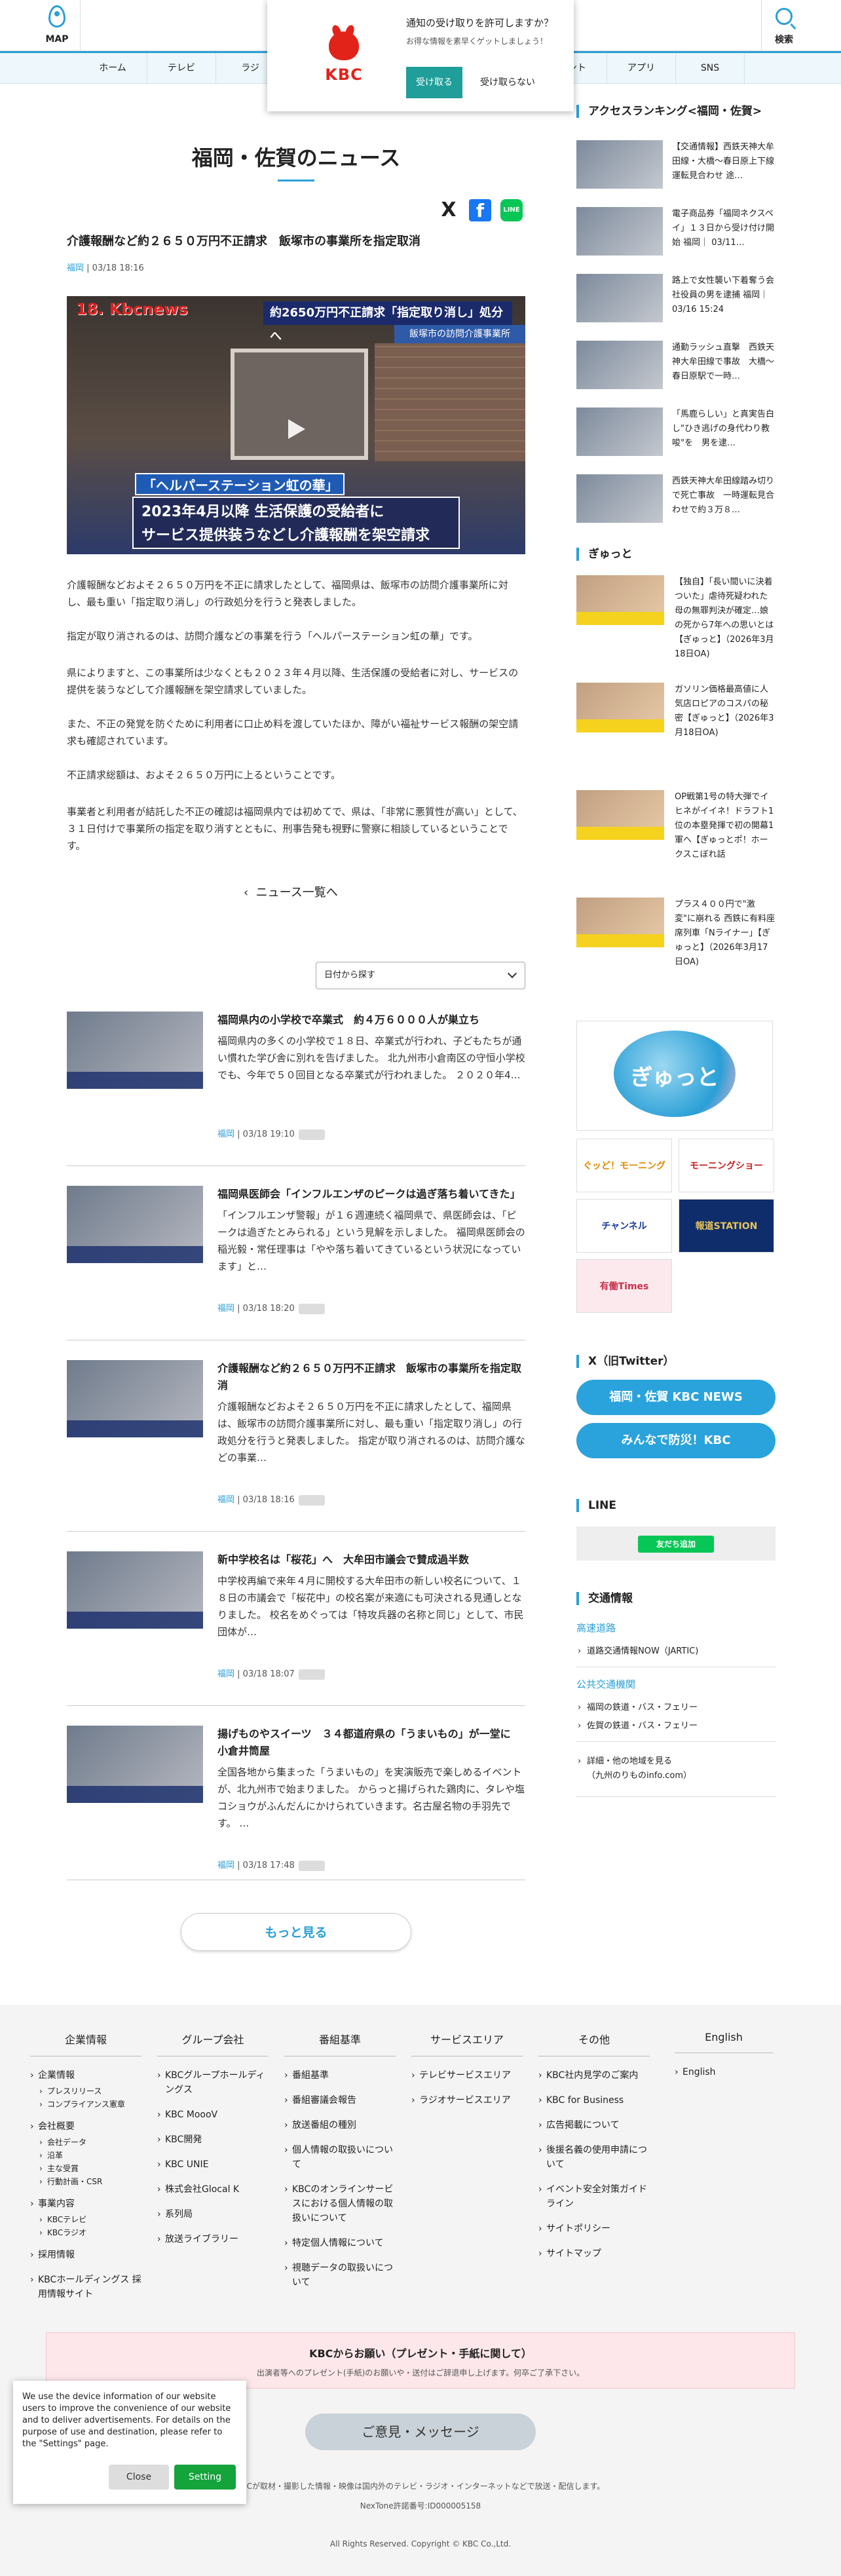 This screenshot has width=841, height=2576. I want to click on decline-notifications-button: 受け取らない, so click(508, 82).